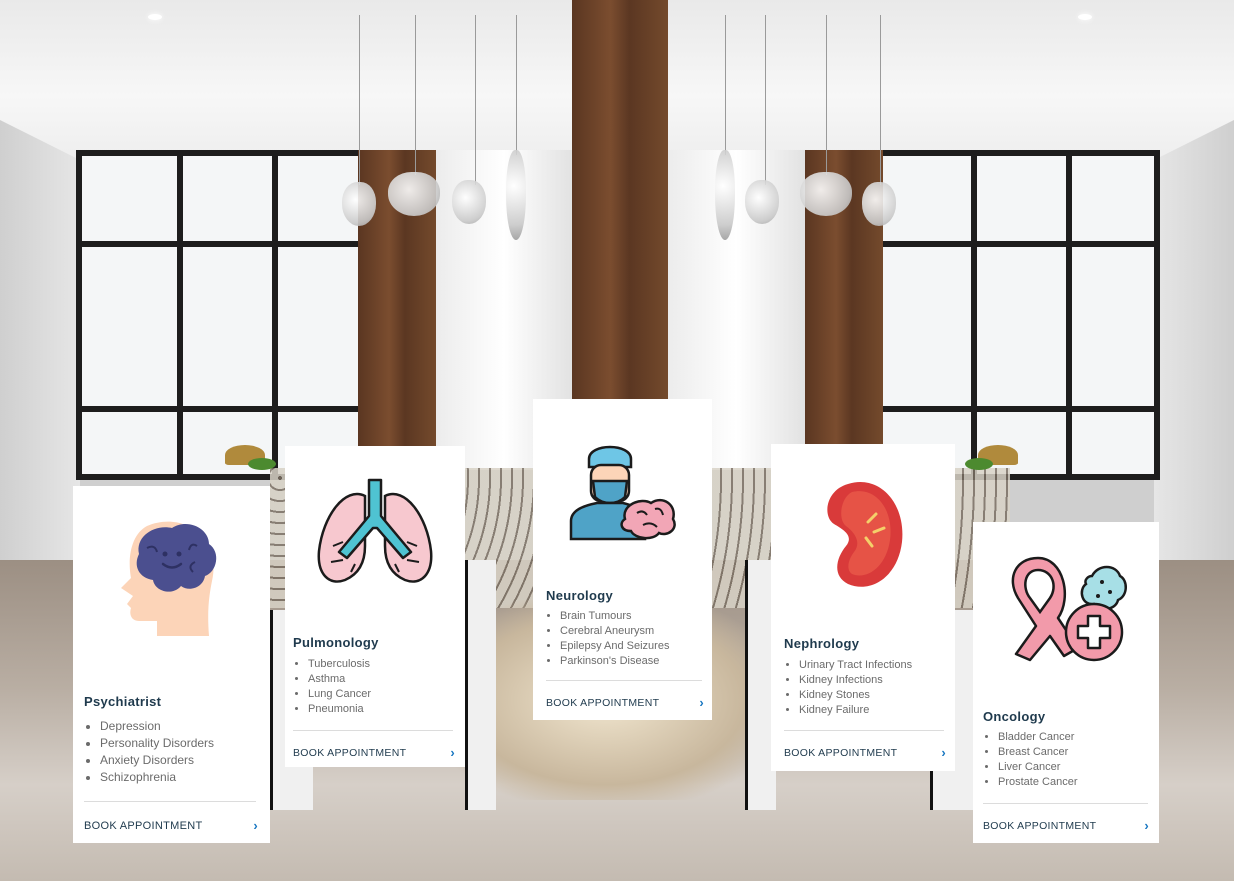 The width and height of the screenshot is (1234, 881). What do you see at coordinates (171, 578) in the screenshot?
I see `brain-head-icon` at bounding box center [171, 578].